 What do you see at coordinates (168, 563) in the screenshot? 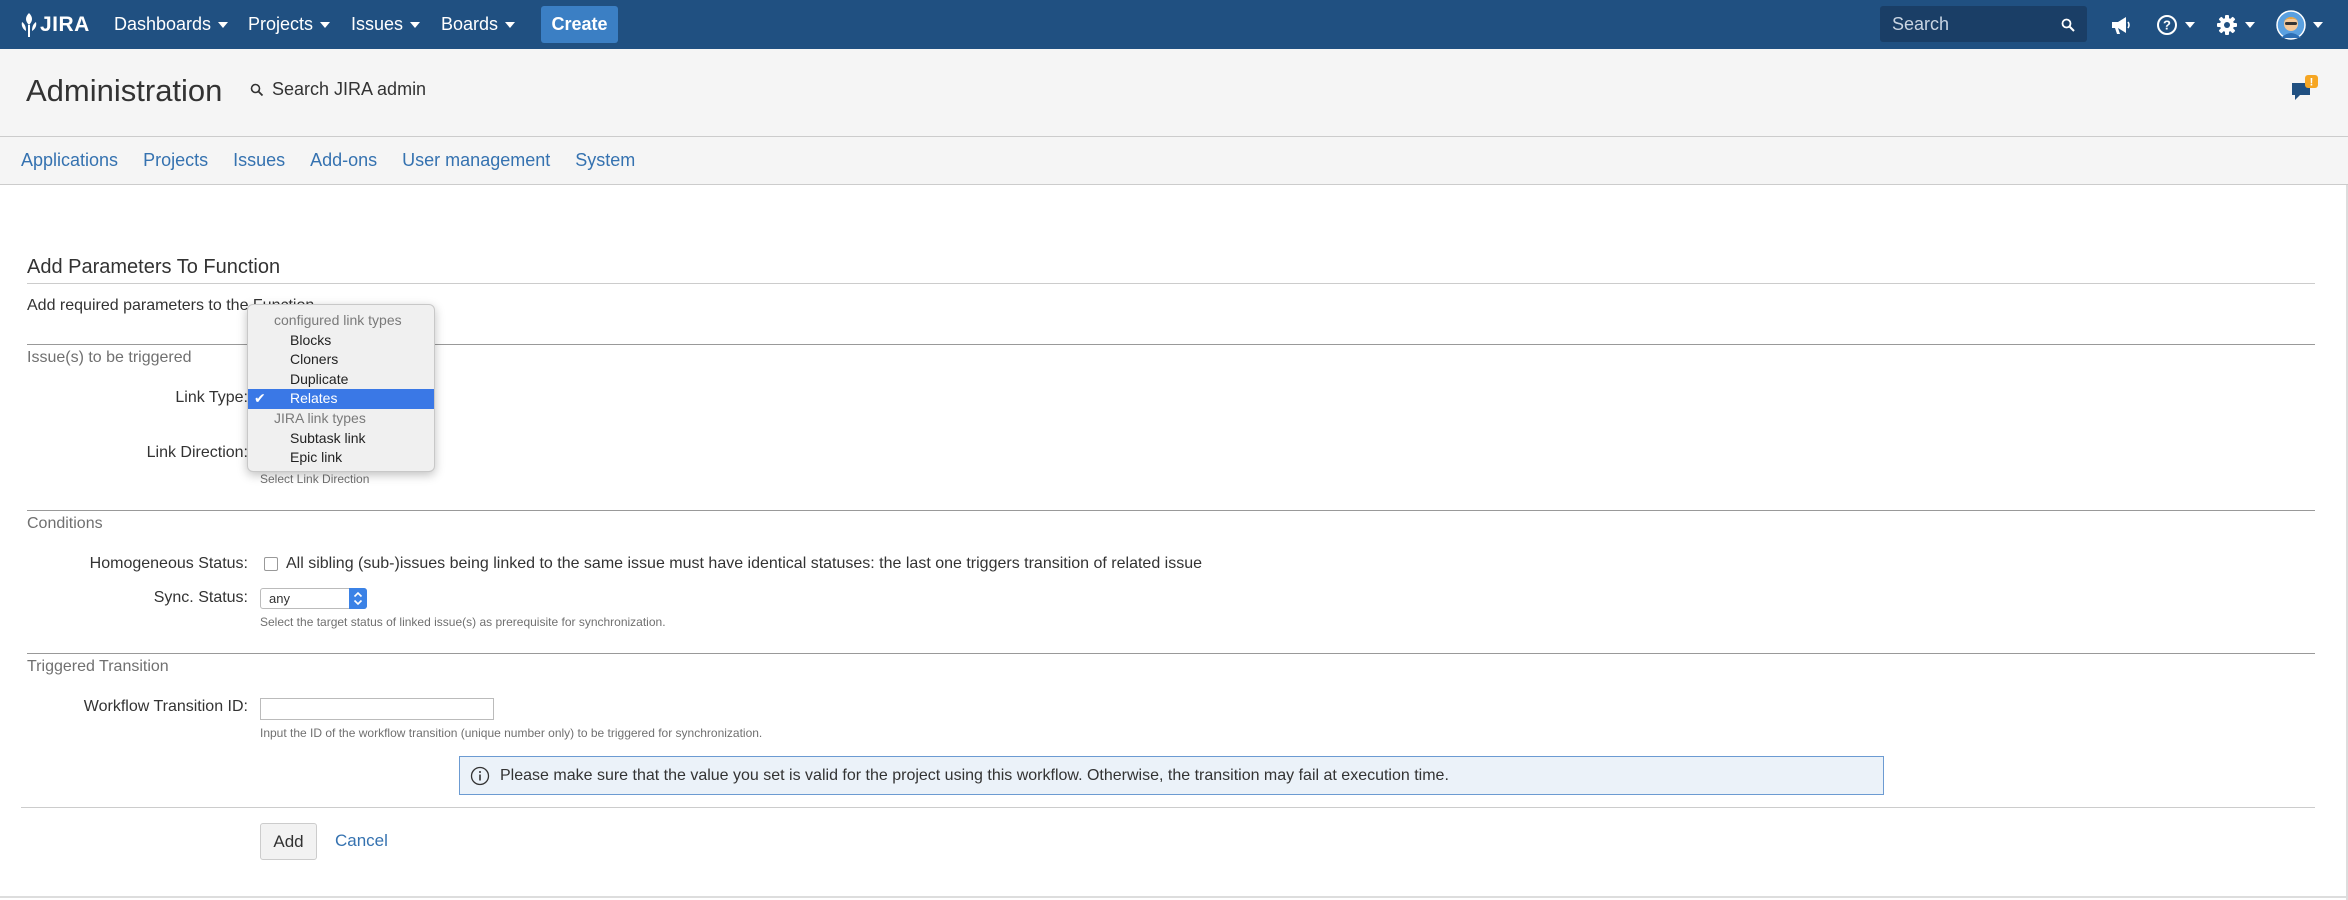
I see `homogeneous-status-label: Homogeneous Status:` at bounding box center [168, 563].